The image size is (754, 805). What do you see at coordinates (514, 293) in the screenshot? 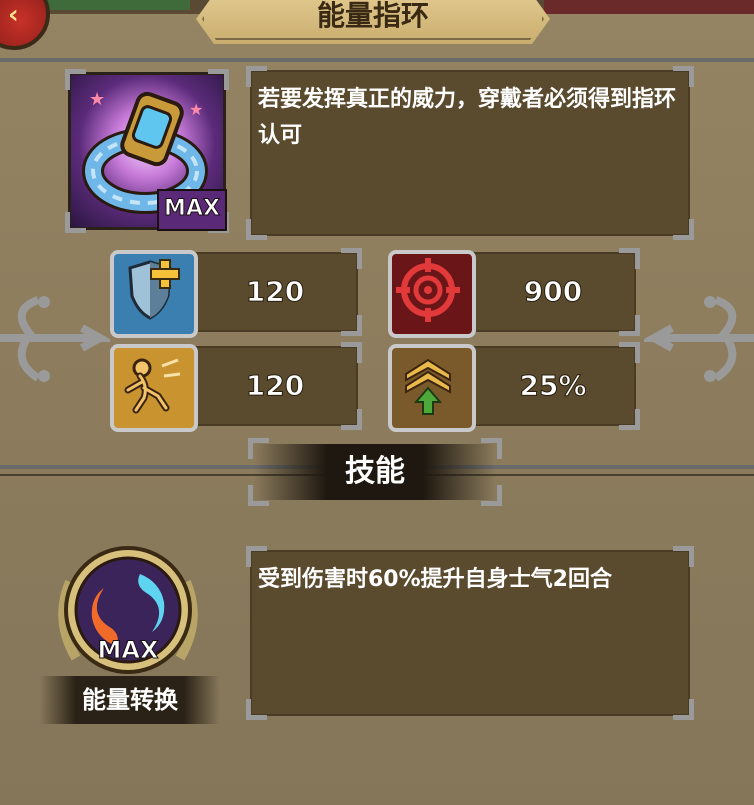
I see `stat-accuracy: 900` at bounding box center [514, 293].